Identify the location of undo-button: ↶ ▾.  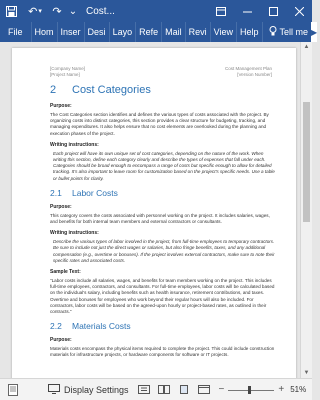
(35, 11).